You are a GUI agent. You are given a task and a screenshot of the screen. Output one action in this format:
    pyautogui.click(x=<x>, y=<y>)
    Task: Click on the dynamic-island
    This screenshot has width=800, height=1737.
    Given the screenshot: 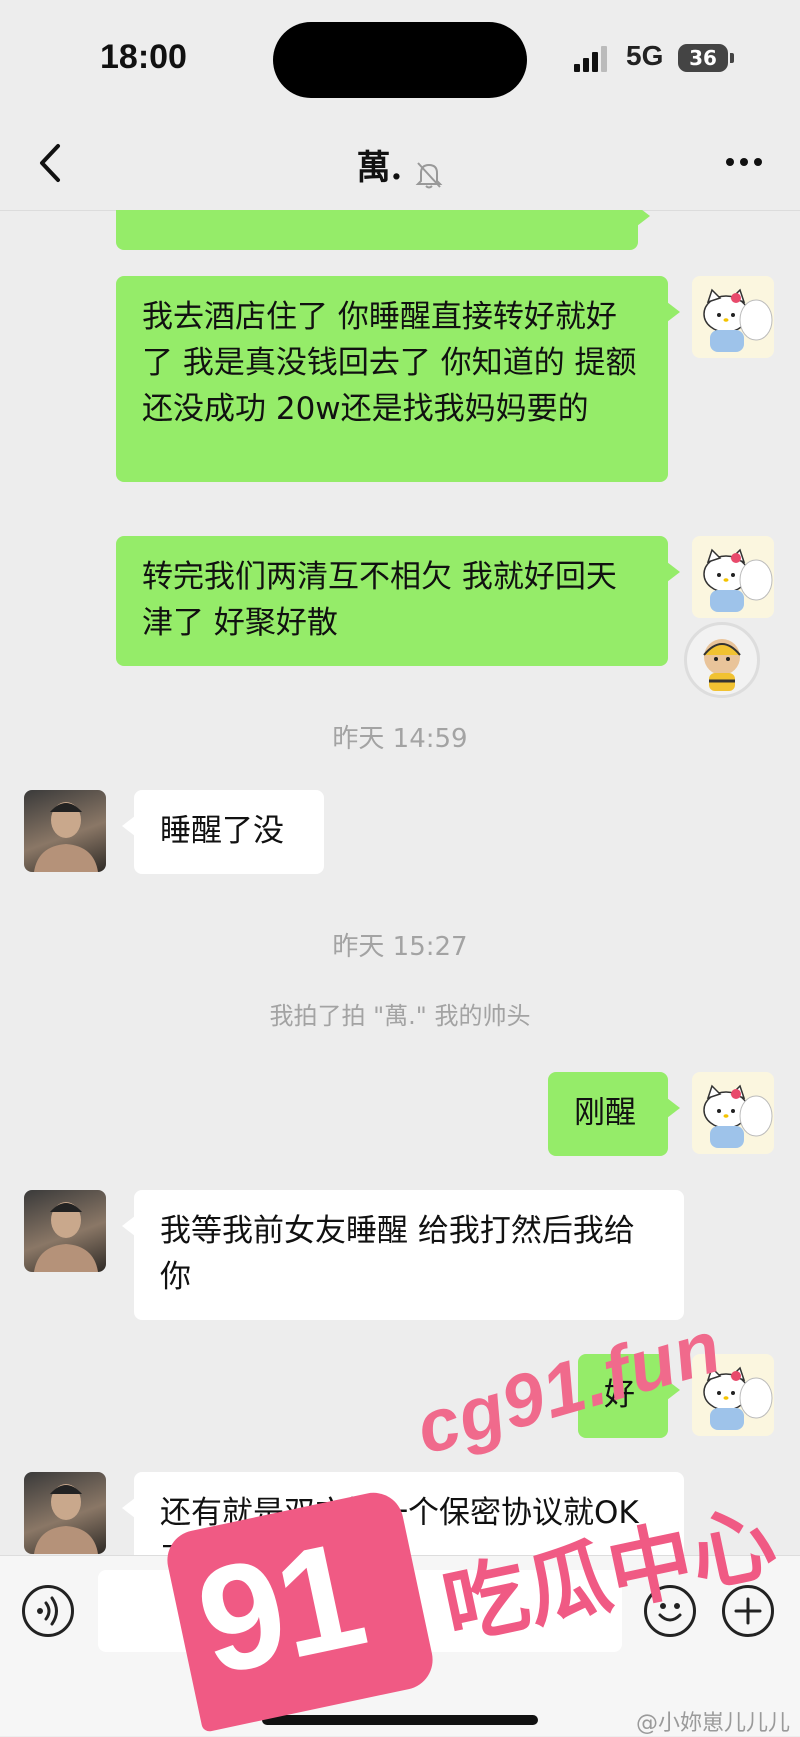 What is the action you would take?
    pyautogui.click(x=400, y=60)
    